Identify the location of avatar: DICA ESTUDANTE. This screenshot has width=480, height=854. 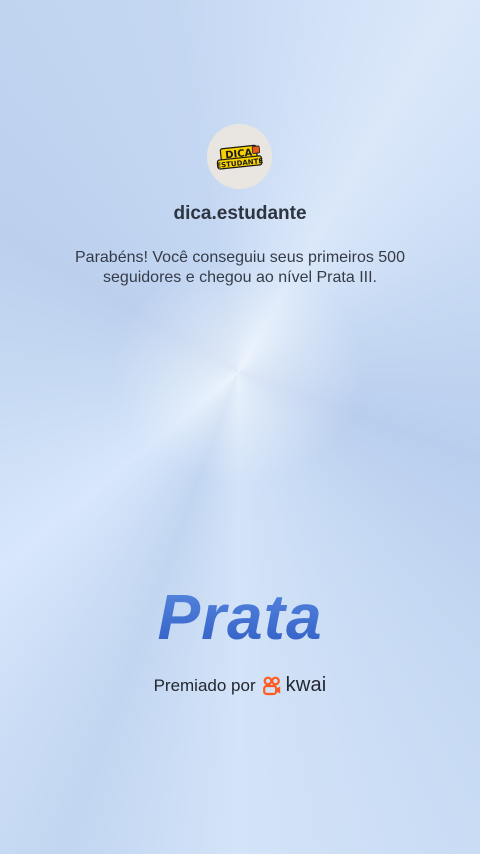
(239, 156).